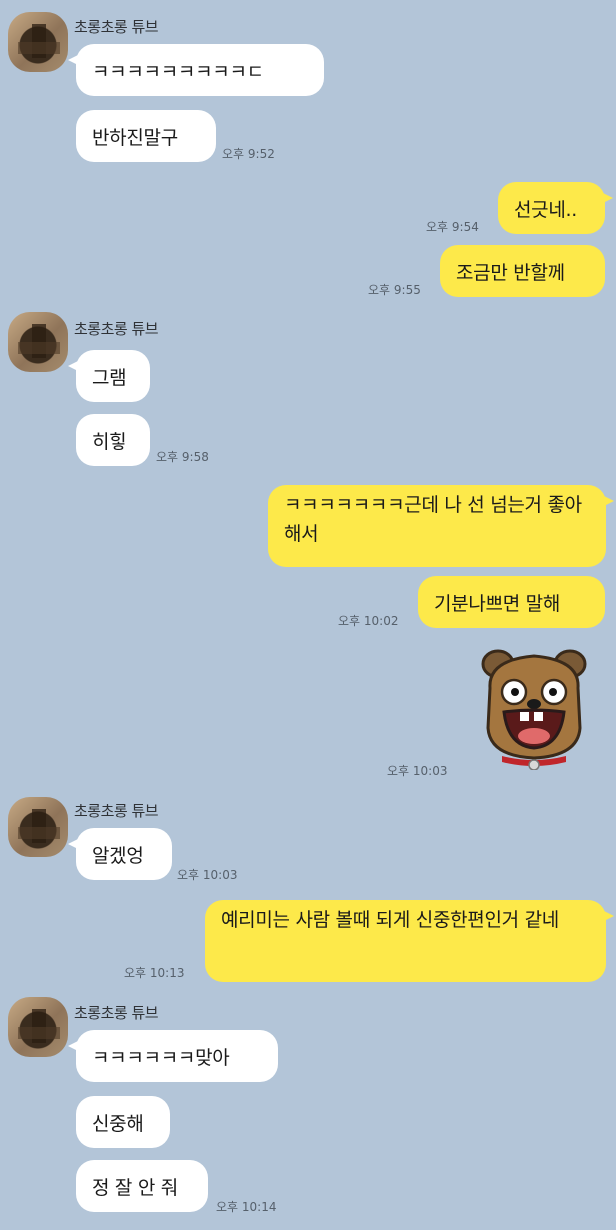 This screenshot has height=1230, width=616. I want to click on dog-emoticon, so click(534, 704).